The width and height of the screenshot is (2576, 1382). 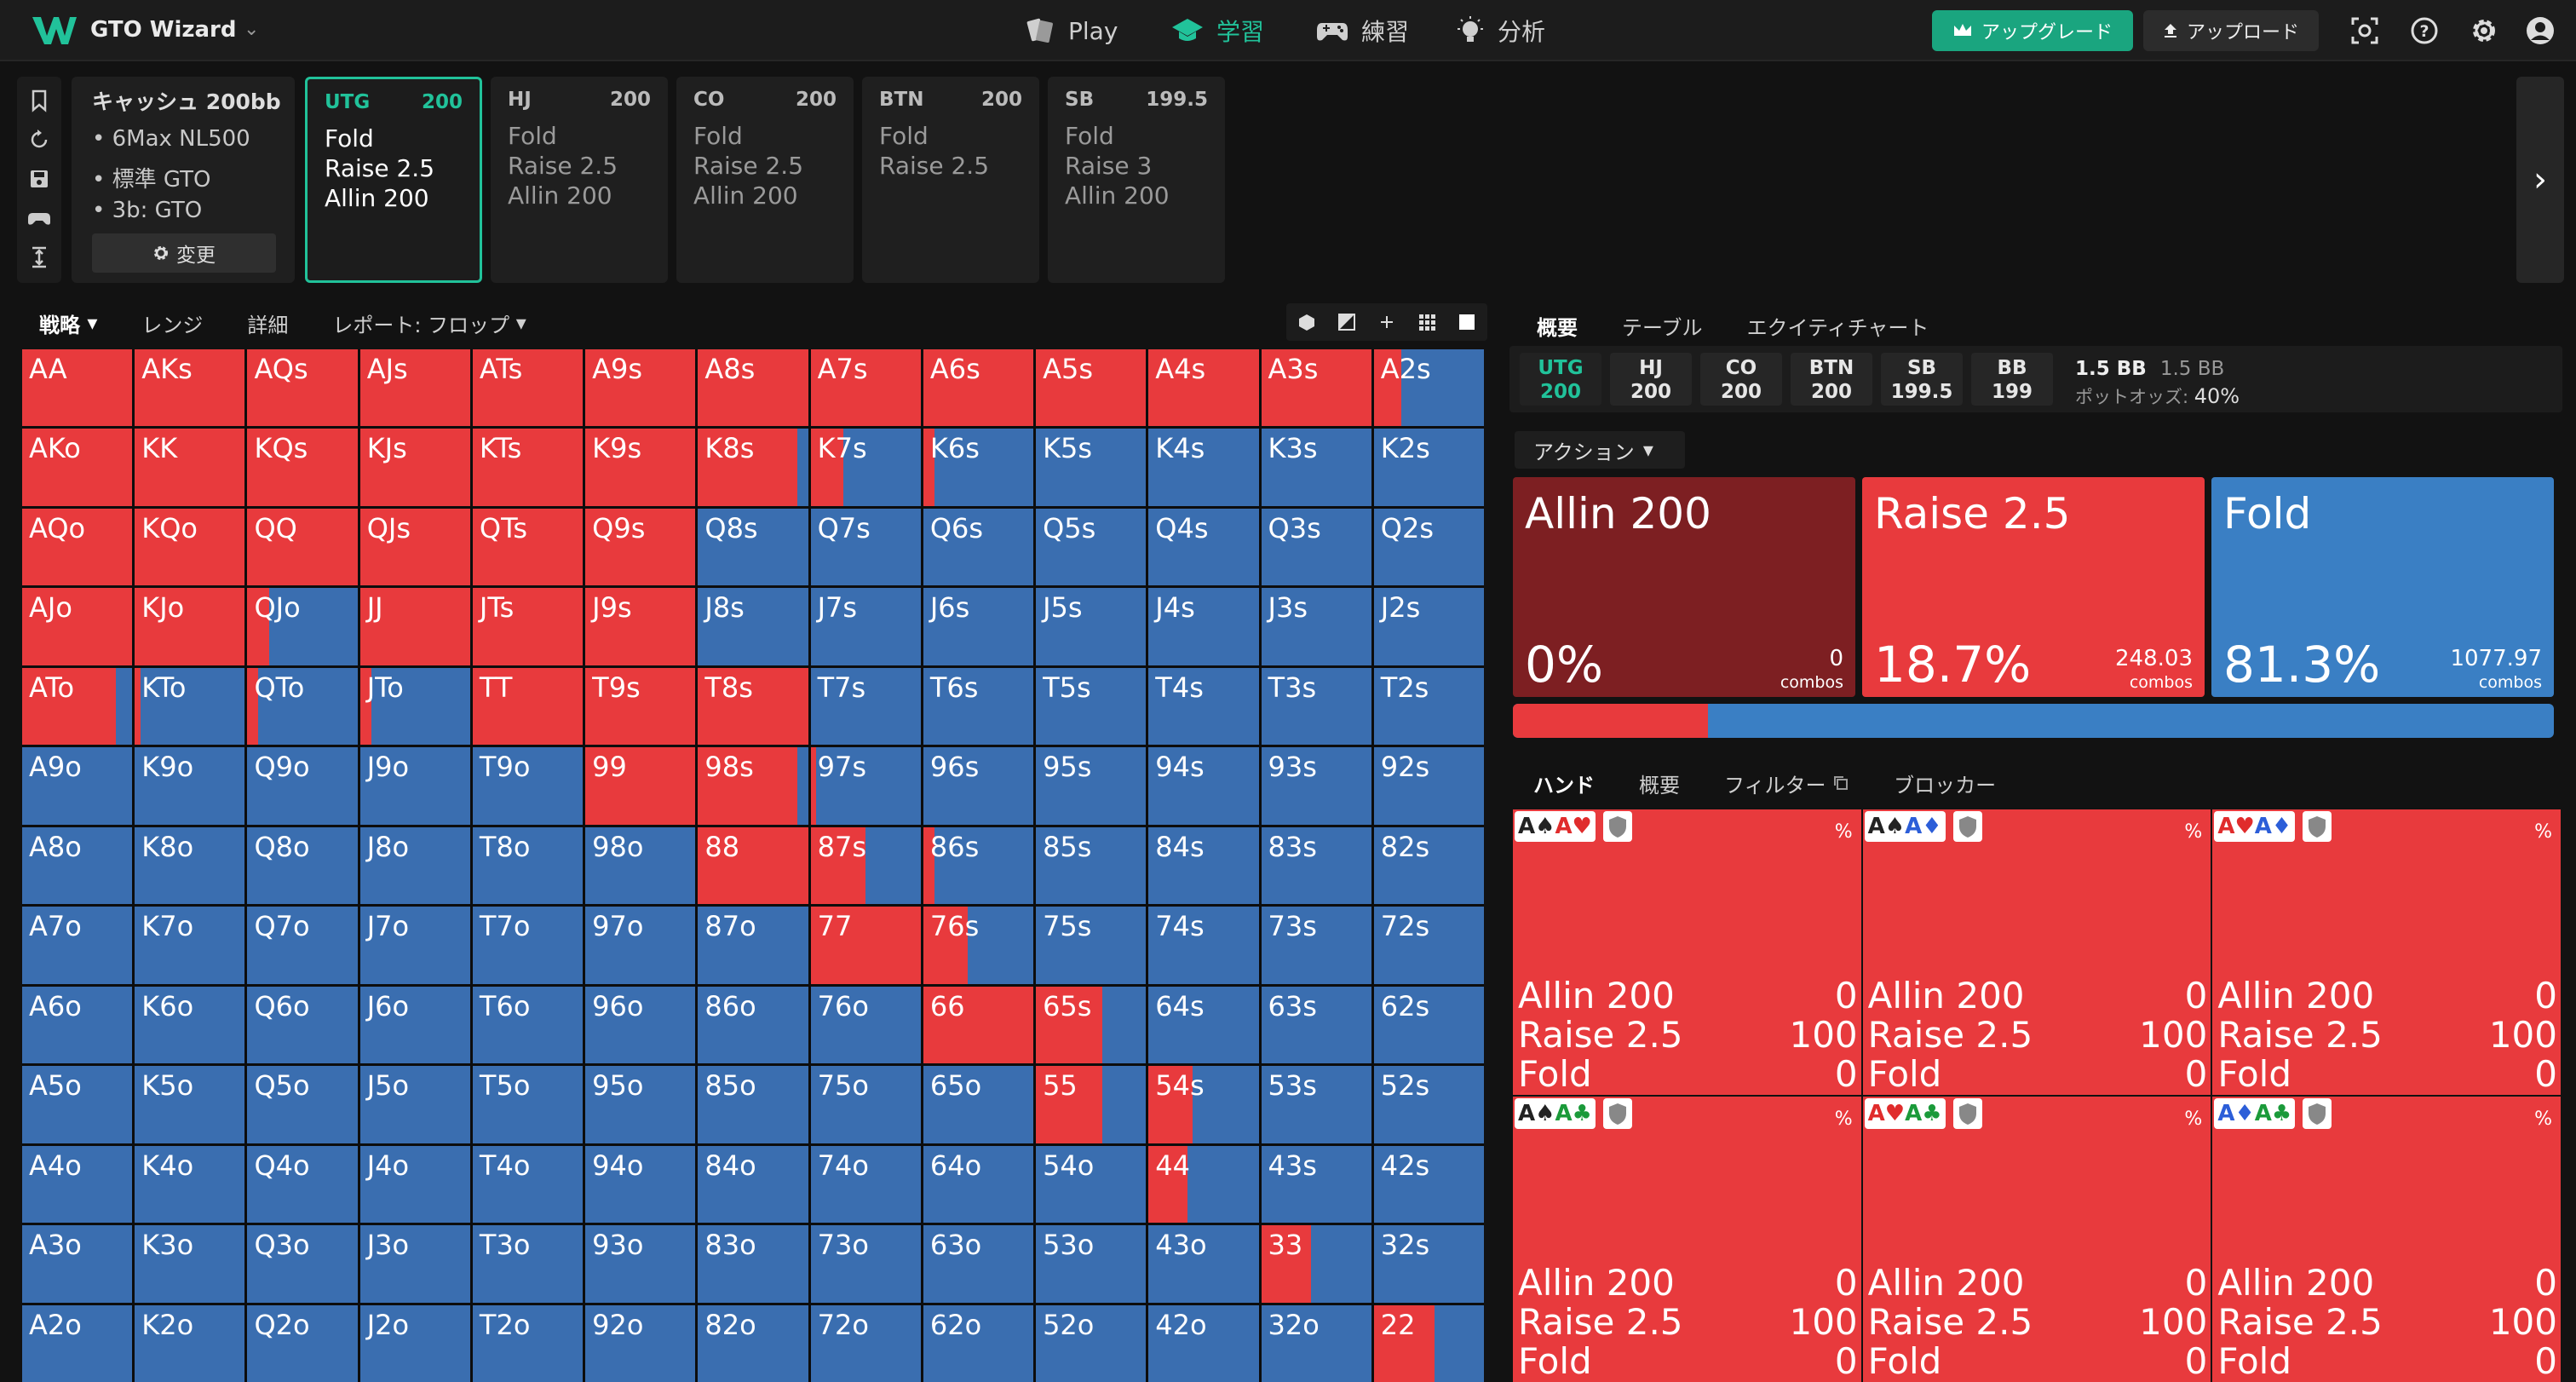 What do you see at coordinates (302, 468) in the screenshot?
I see `hand-cell: KQs` at bounding box center [302, 468].